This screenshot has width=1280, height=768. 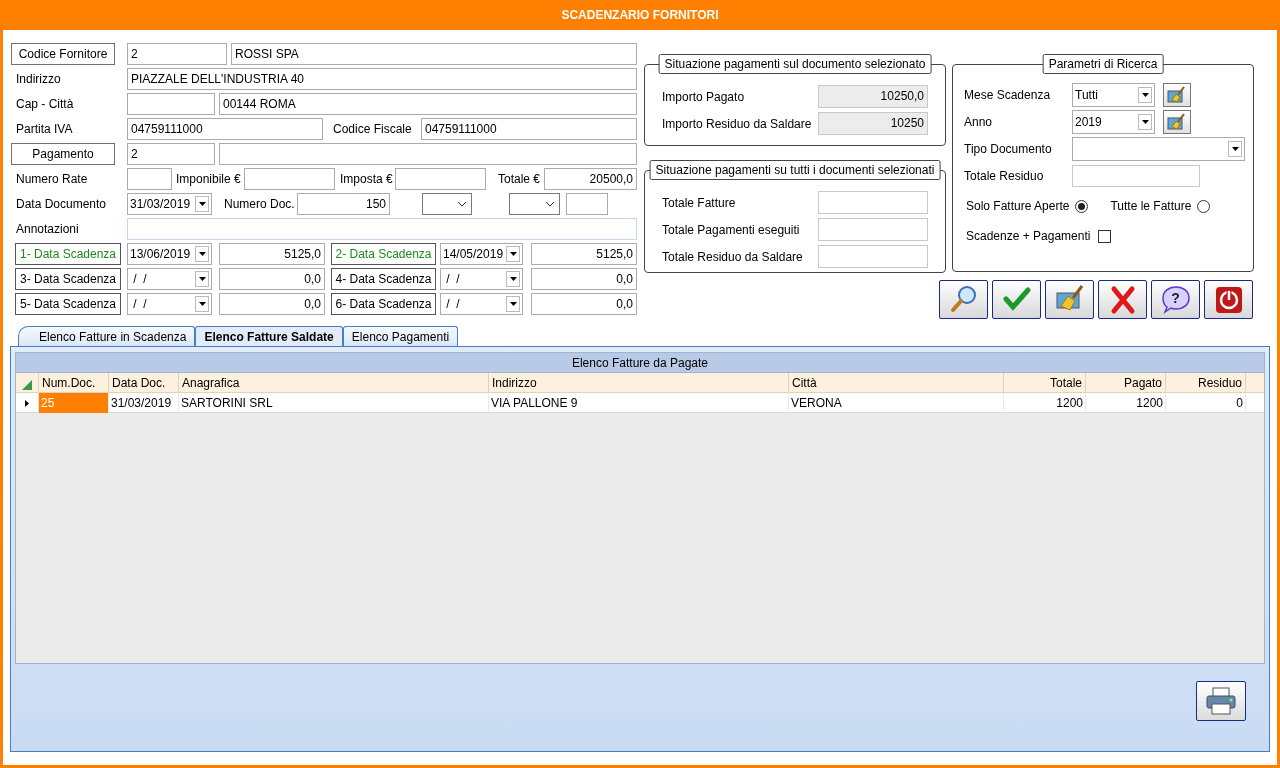 What do you see at coordinates (550, 204) in the screenshot?
I see `chevron-down-icon` at bounding box center [550, 204].